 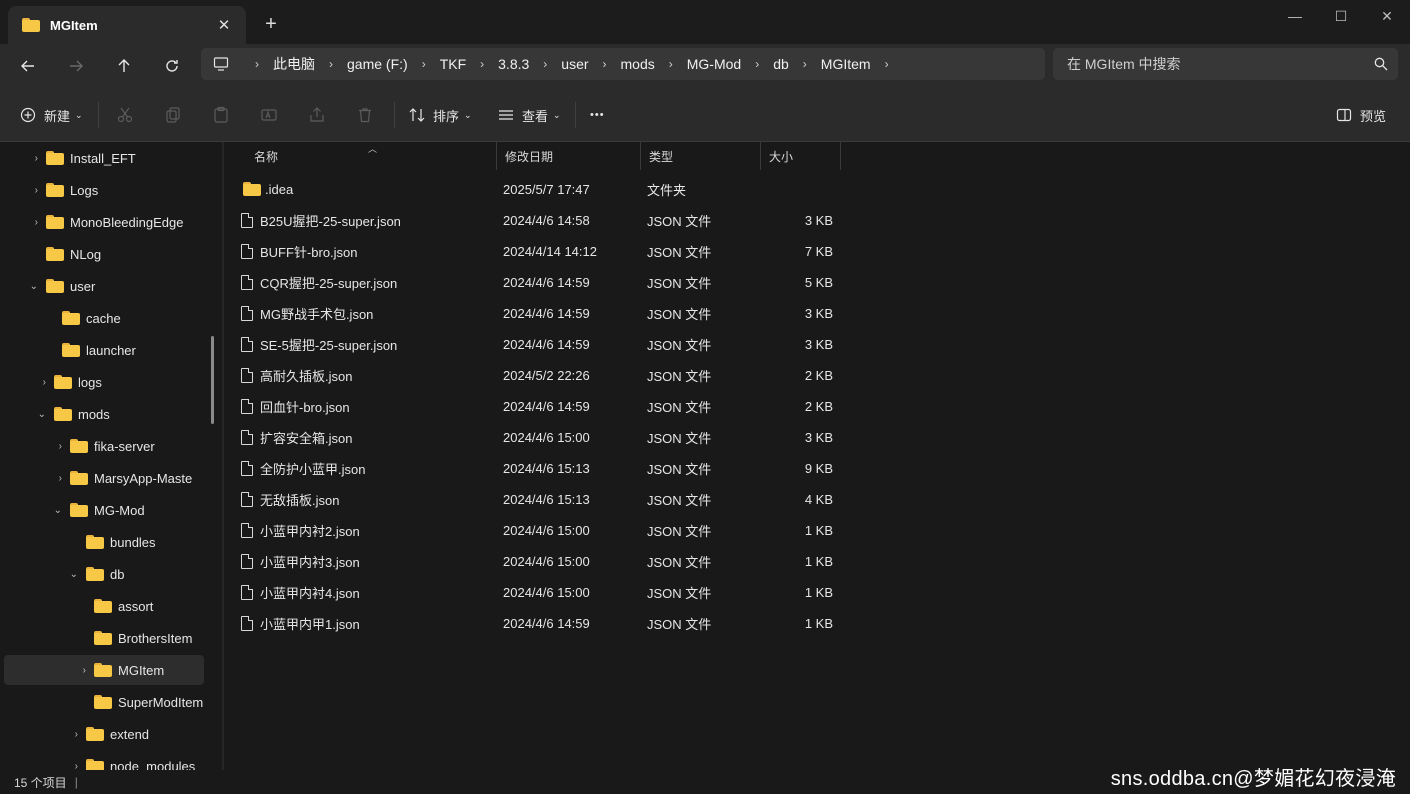 I want to click on tree-item-user: ⌄ user, so click(x=104, y=286).